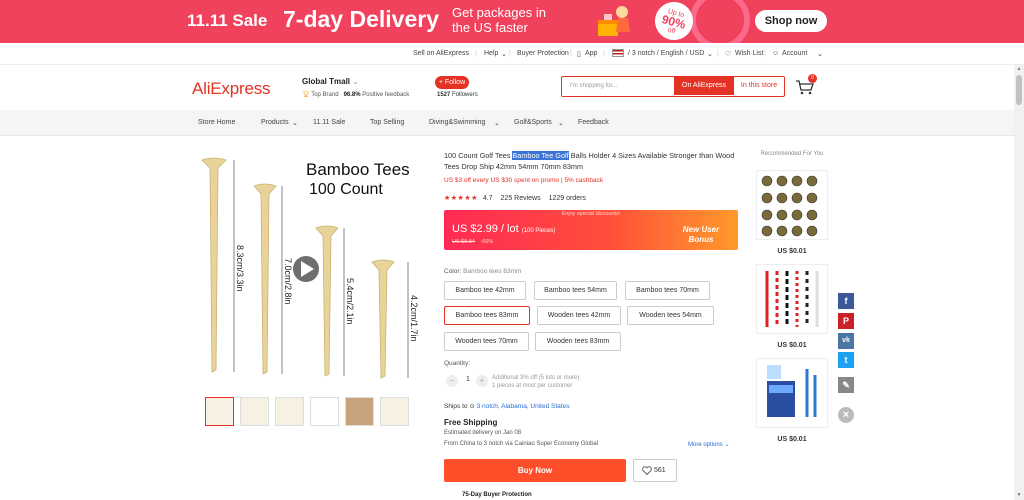 Image resolution: width=1024 pixels, height=500 pixels. I want to click on tee-label: 7.0cm/2.8in, so click(288, 281).